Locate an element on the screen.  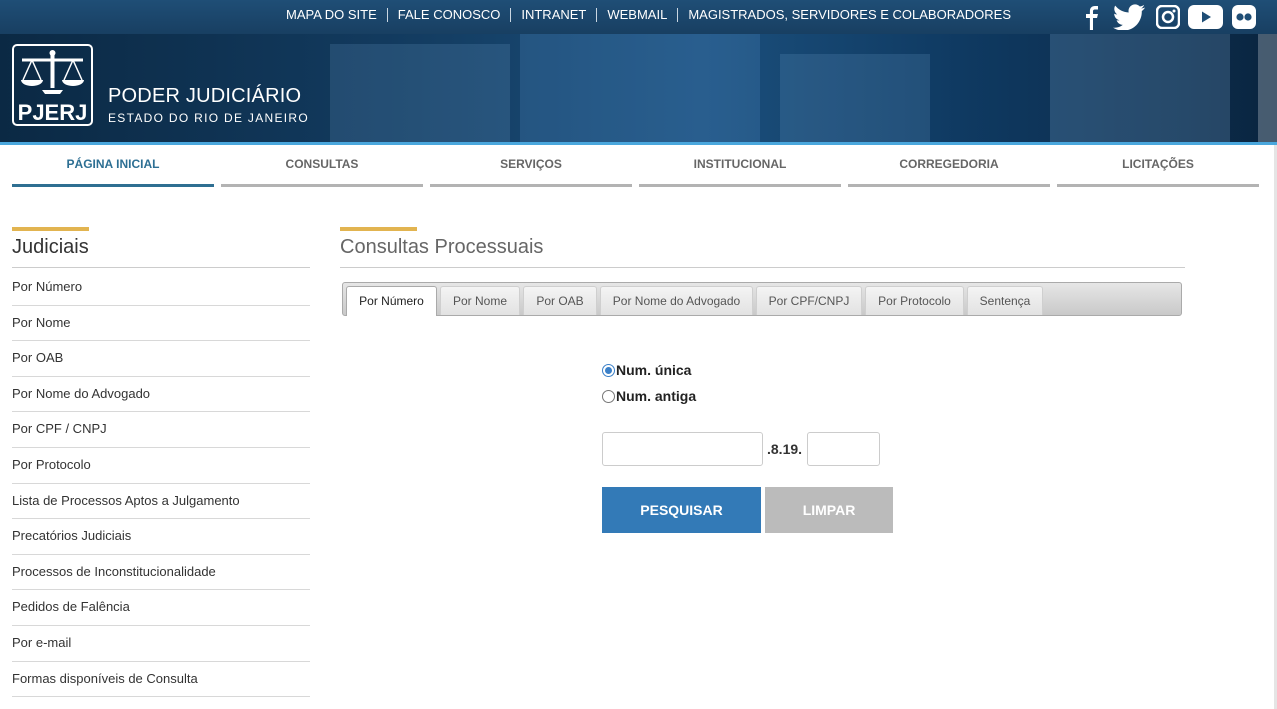
sidebar-item-inconstitucionalidade: Processos de Inconstitucionalidade is located at coordinates (161, 573).